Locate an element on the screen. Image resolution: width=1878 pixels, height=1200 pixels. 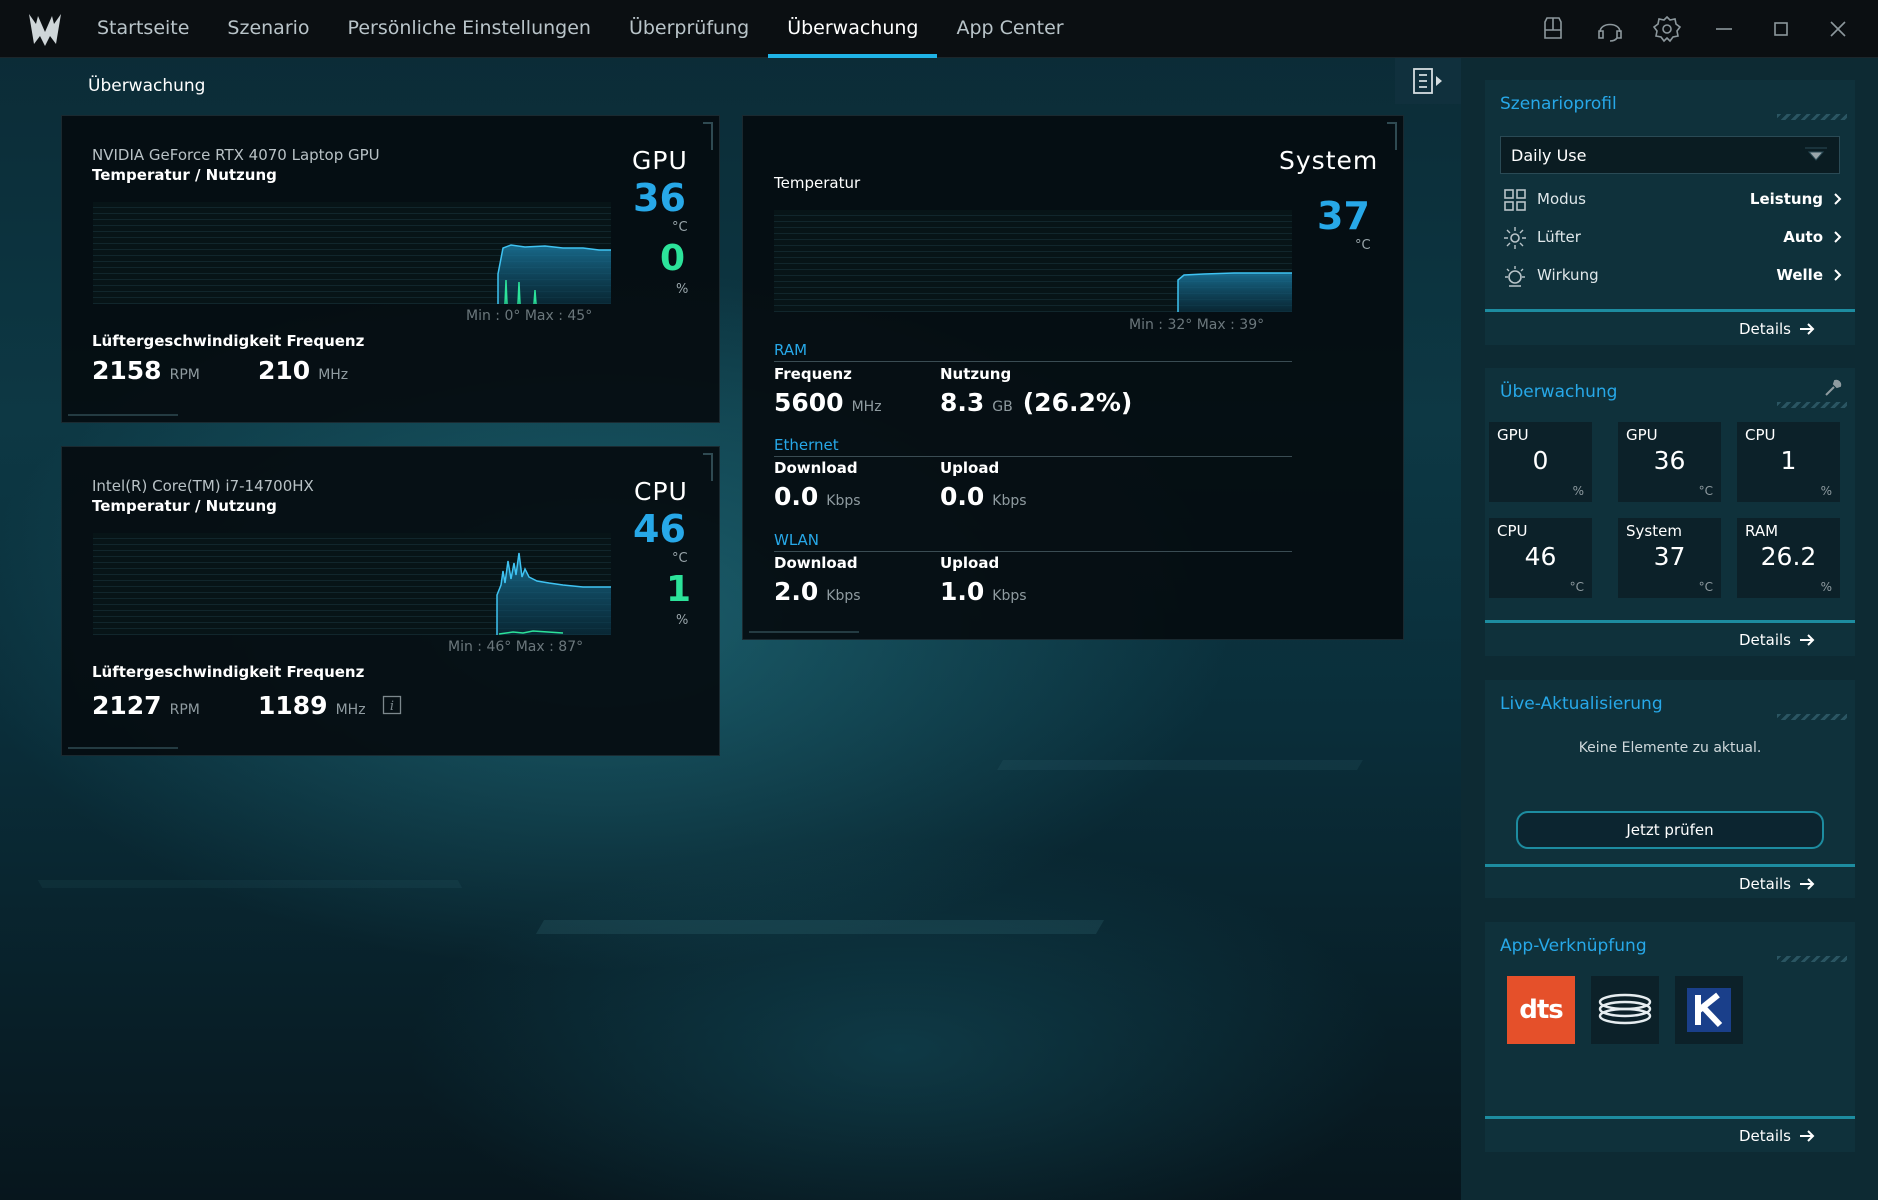
coil-app-icon is located at coordinates (1625, 1009).